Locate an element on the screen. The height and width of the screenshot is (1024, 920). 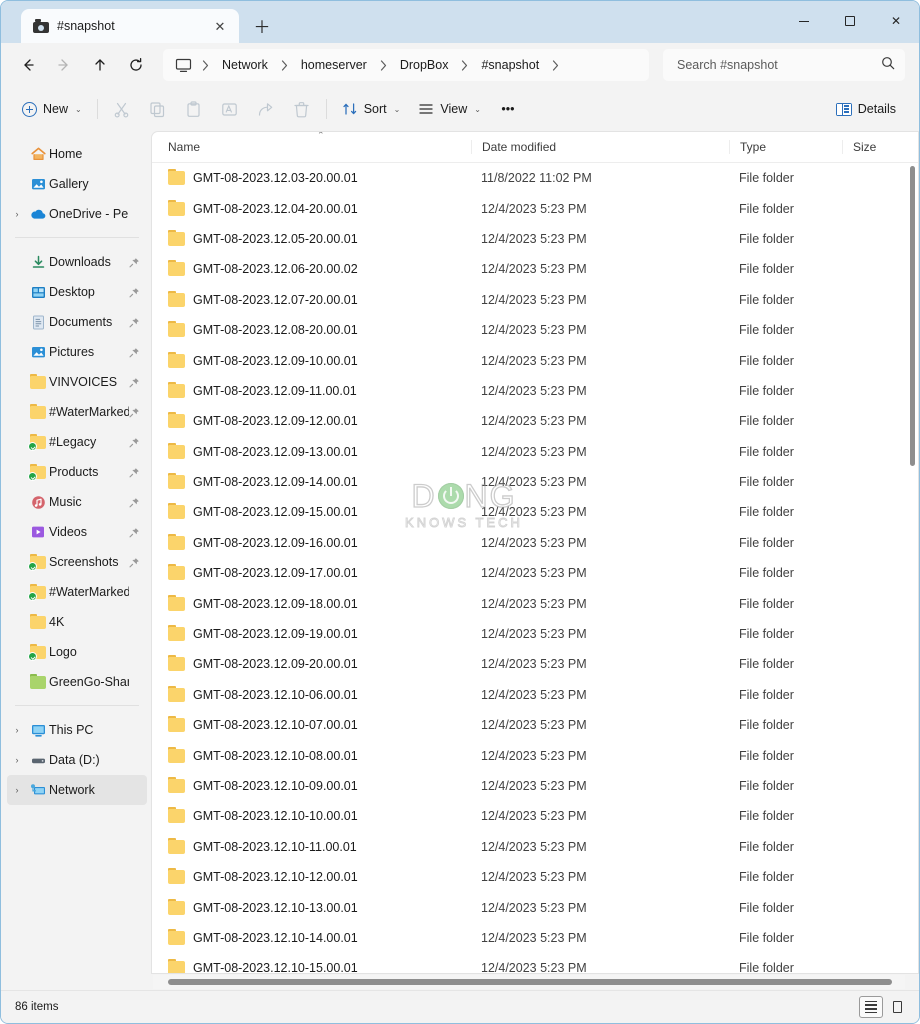
new-button: New ⌄ is located at coordinates (52, 109).